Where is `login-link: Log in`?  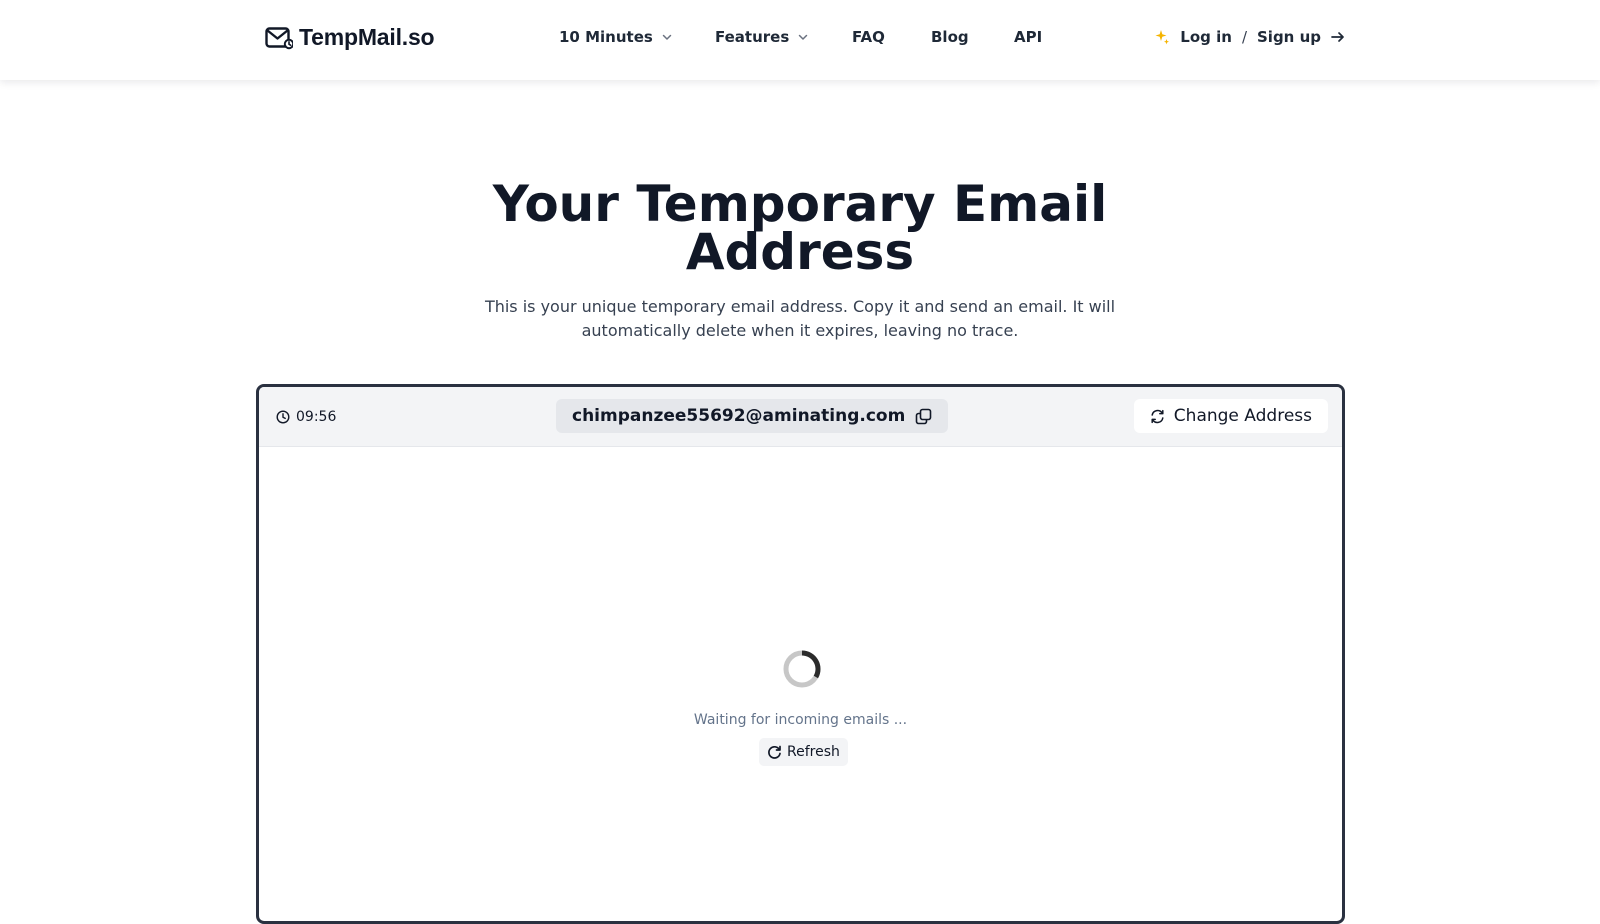 login-link: Log in is located at coordinates (1206, 37).